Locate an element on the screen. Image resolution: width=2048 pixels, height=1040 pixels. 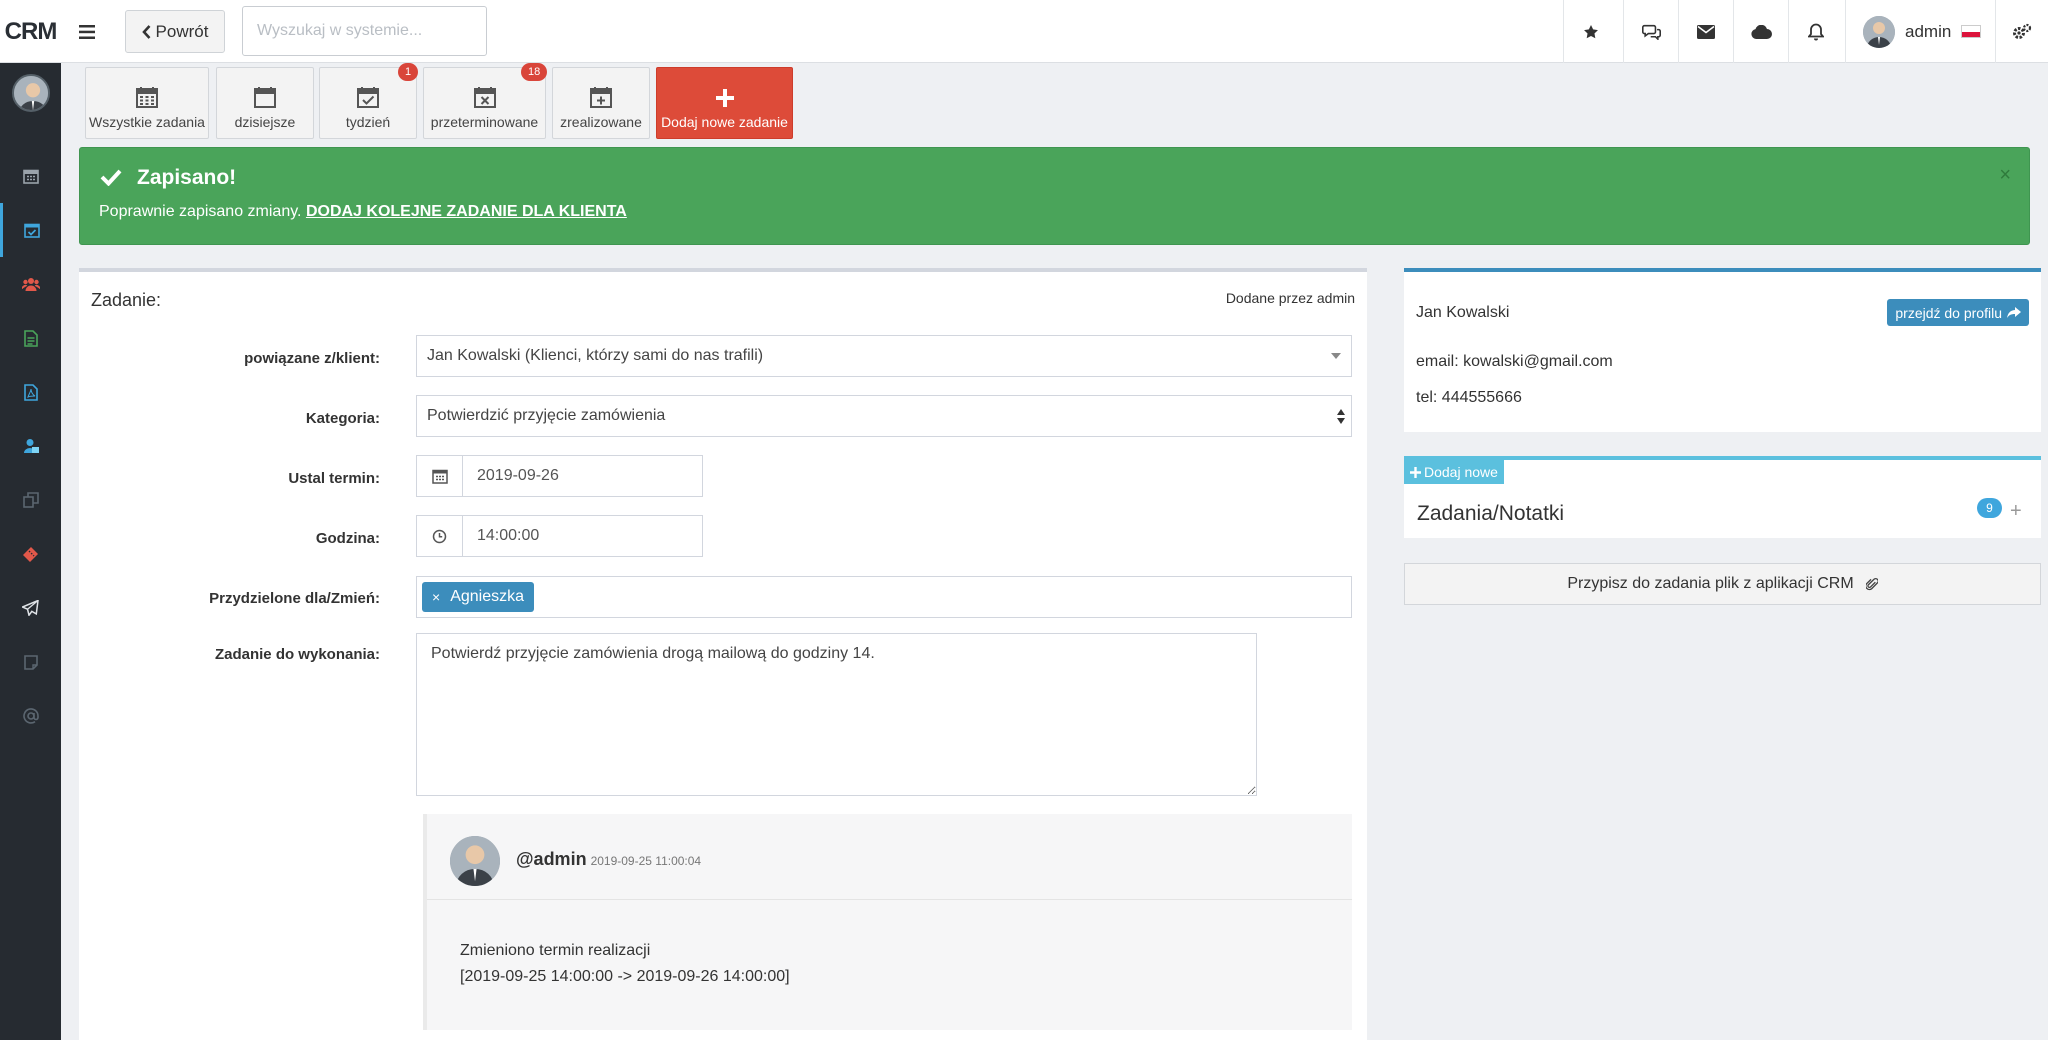
sidebar-item-pdf is located at coordinates (30, 392).